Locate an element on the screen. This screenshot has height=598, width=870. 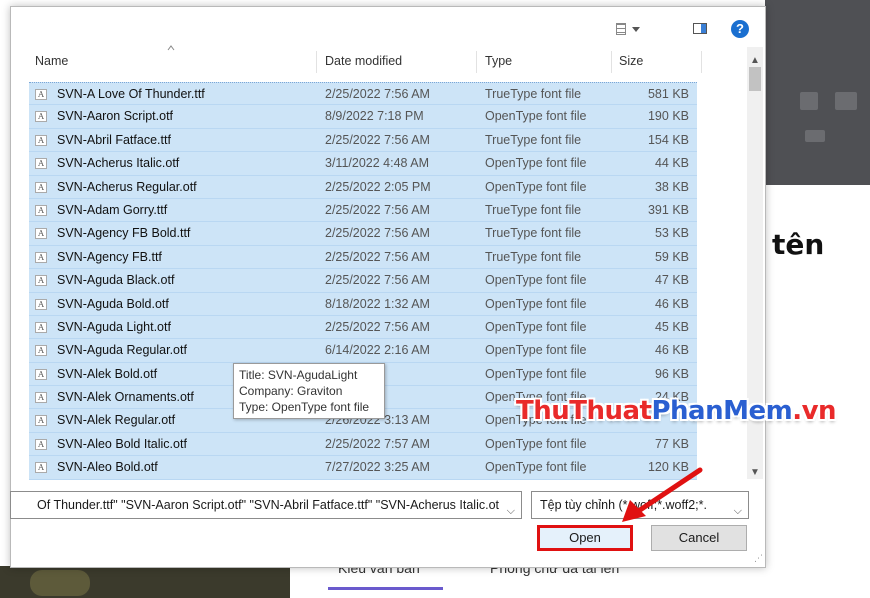
column-headers: Name Date modified Type Size is located at coordinates (379, 60).